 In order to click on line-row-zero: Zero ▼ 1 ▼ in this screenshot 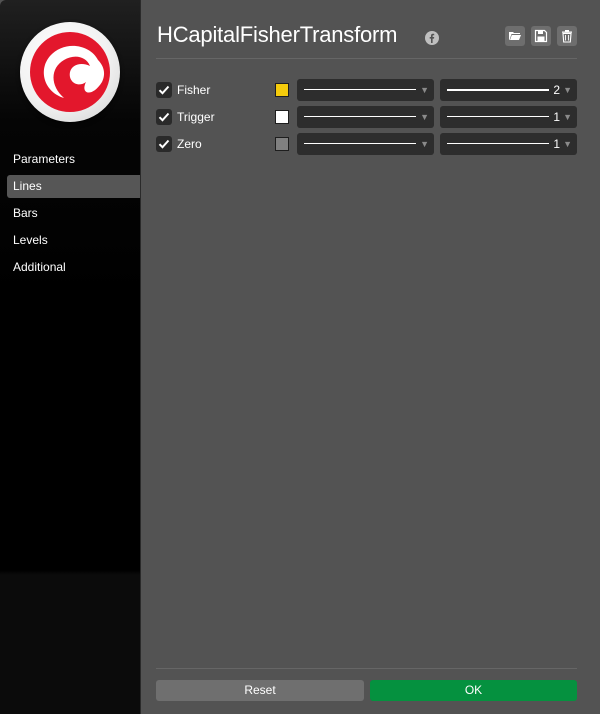, I will do `click(366, 144)`.